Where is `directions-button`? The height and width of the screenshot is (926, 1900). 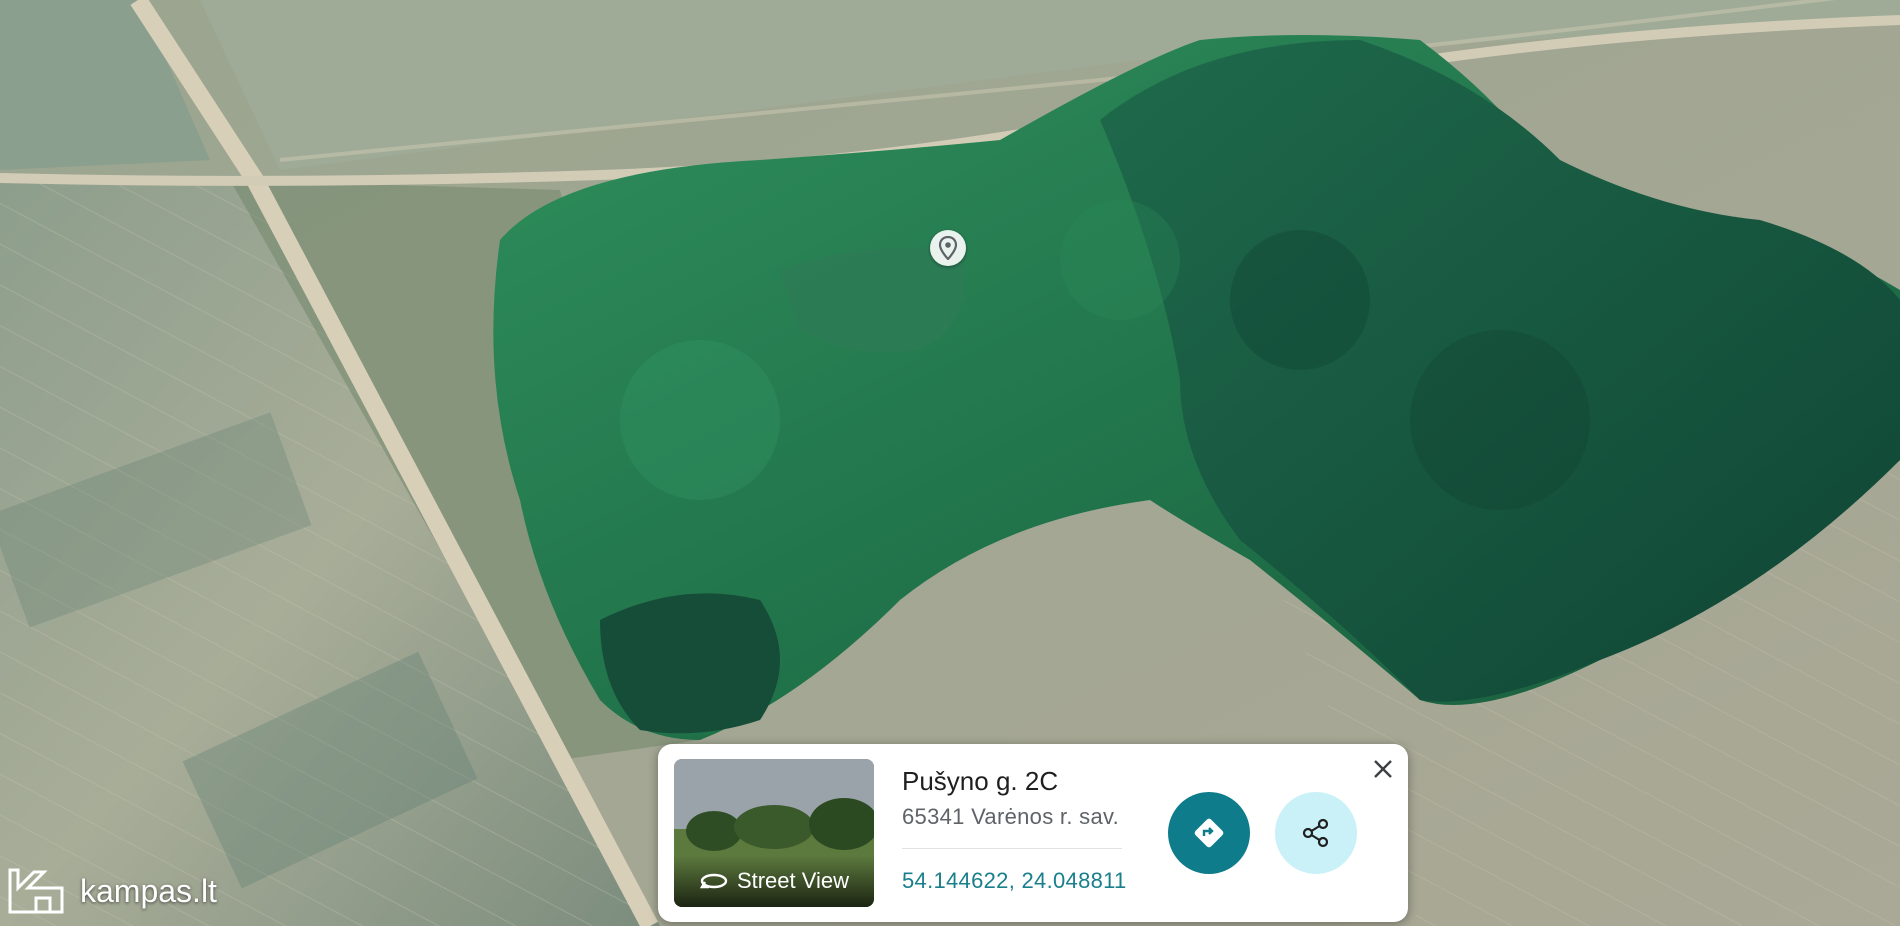
directions-button is located at coordinates (1209, 833).